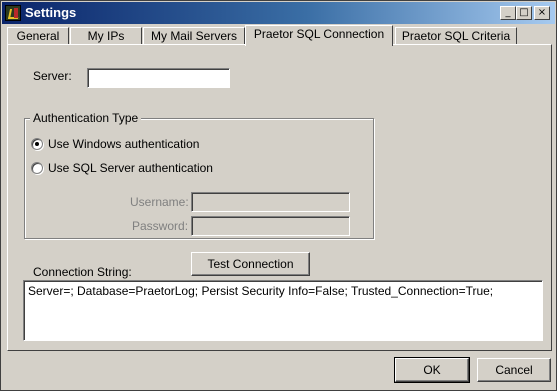  I want to click on title-bar: Settings _ □ ×, so click(278, 13).